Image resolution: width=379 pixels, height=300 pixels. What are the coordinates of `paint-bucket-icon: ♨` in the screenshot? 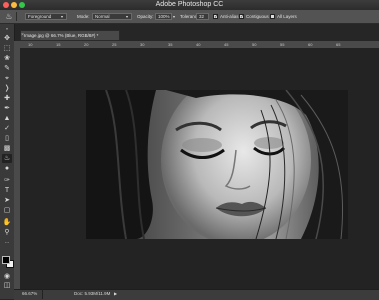 It's located at (9, 16).